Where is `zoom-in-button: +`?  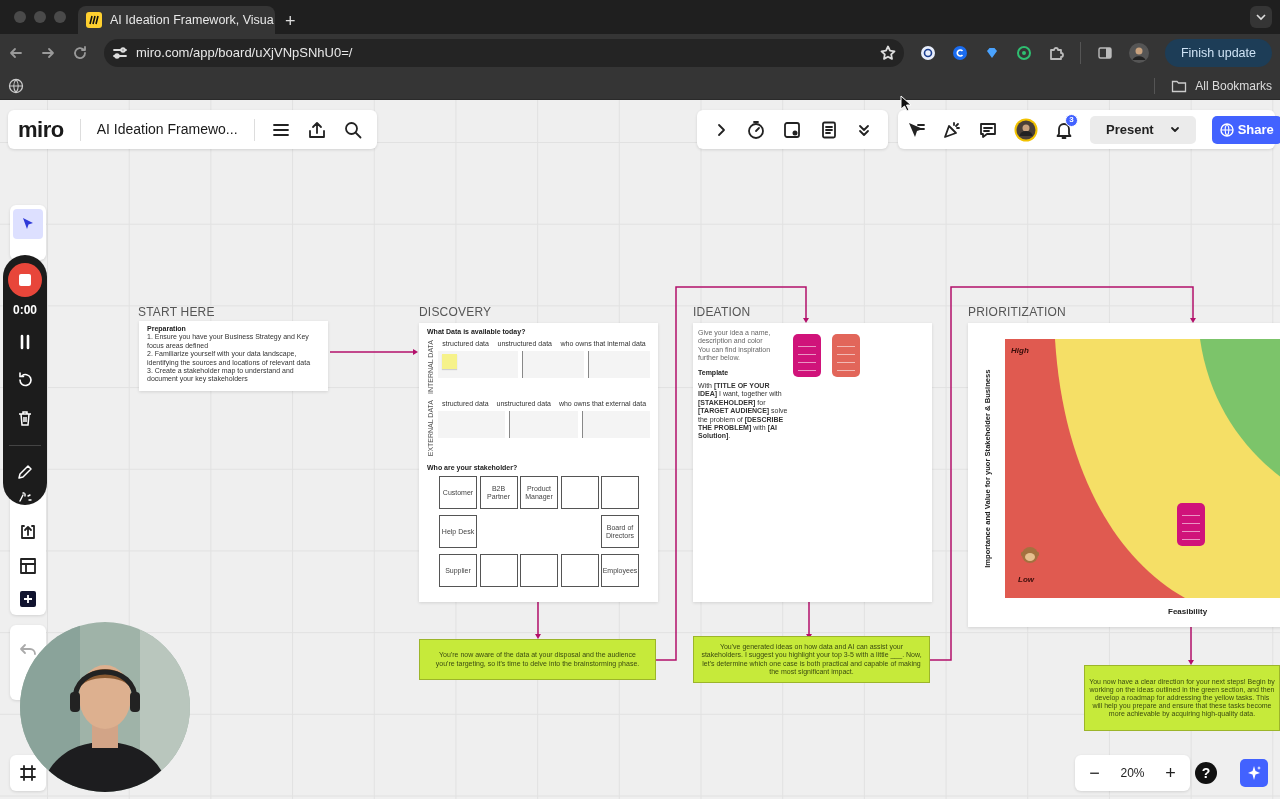
zoom-in-button: + is located at coordinates (1170, 773).